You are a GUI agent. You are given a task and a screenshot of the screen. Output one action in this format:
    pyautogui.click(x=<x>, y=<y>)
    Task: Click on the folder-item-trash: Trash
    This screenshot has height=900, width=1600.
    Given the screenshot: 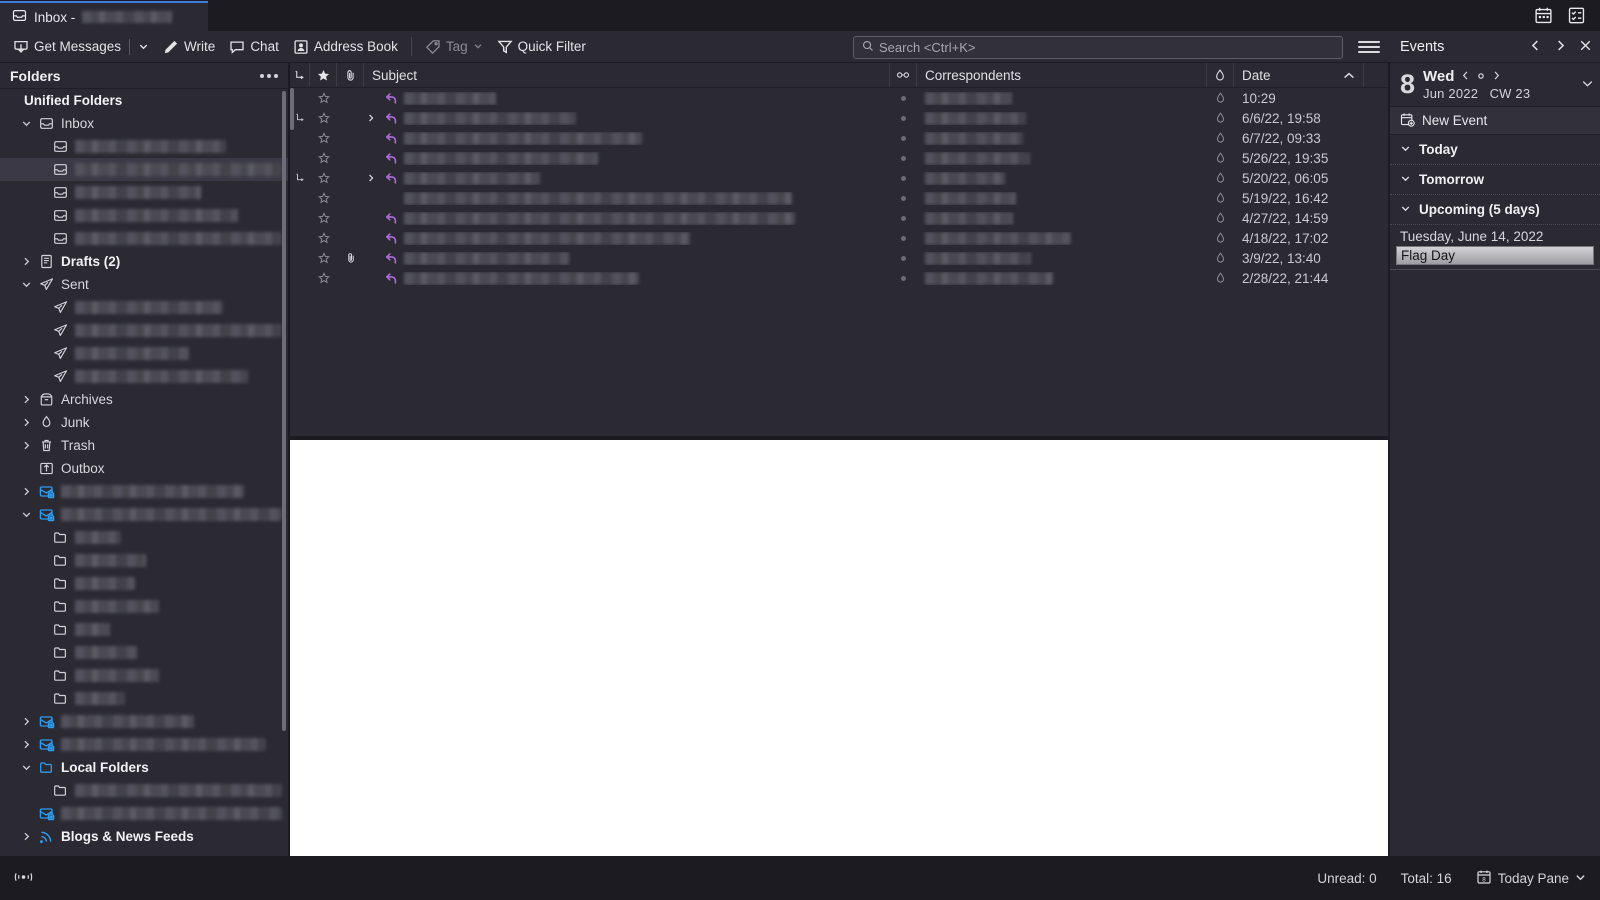 What is the action you would take?
    pyautogui.click(x=144, y=445)
    